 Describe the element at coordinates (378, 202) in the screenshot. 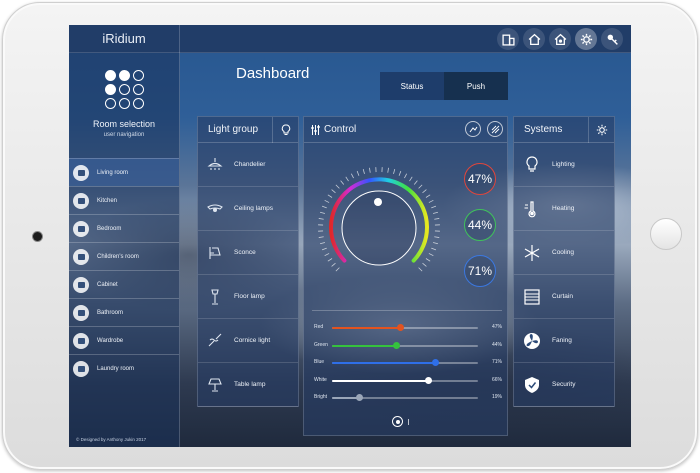

I see `dial-knob` at that location.